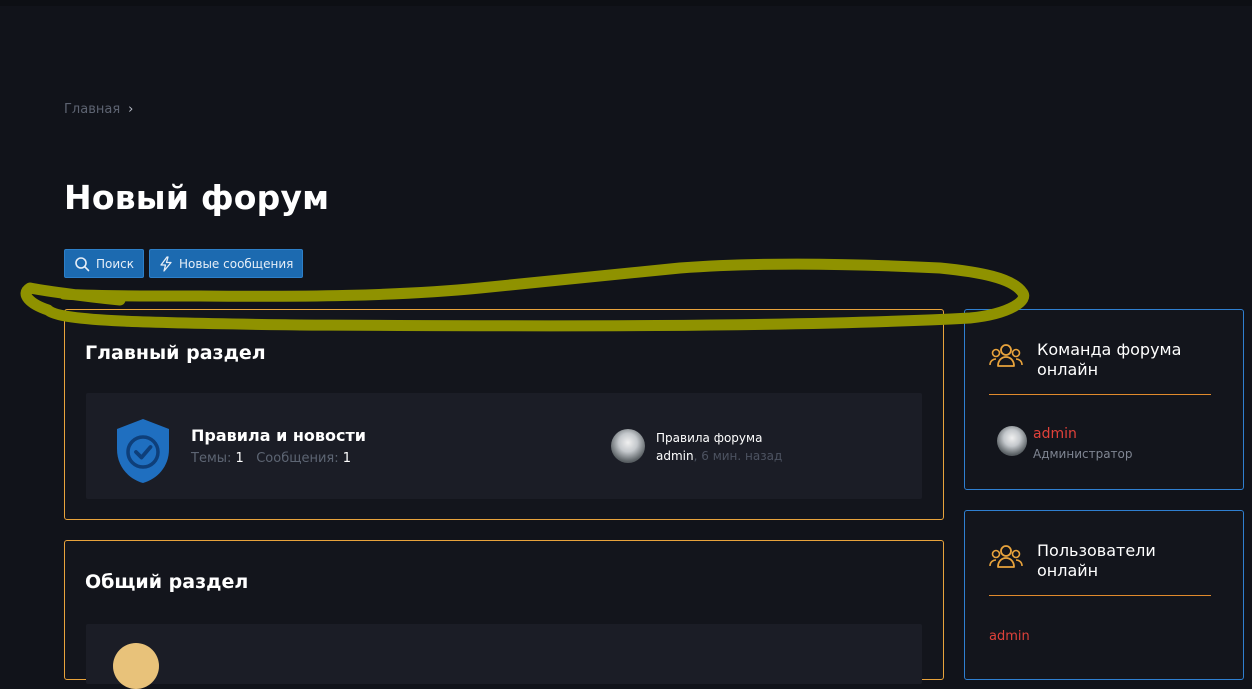 The height and width of the screenshot is (689, 1252). Describe the element at coordinates (211, 458) in the screenshot. I see `threads-label: Темы:` at that location.